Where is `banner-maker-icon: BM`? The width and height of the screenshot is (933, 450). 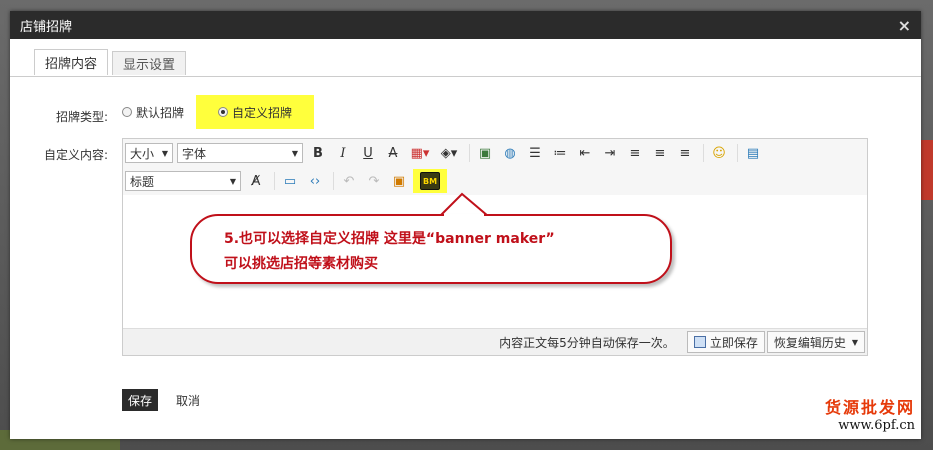 banner-maker-icon: BM is located at coordinates (430, 181).